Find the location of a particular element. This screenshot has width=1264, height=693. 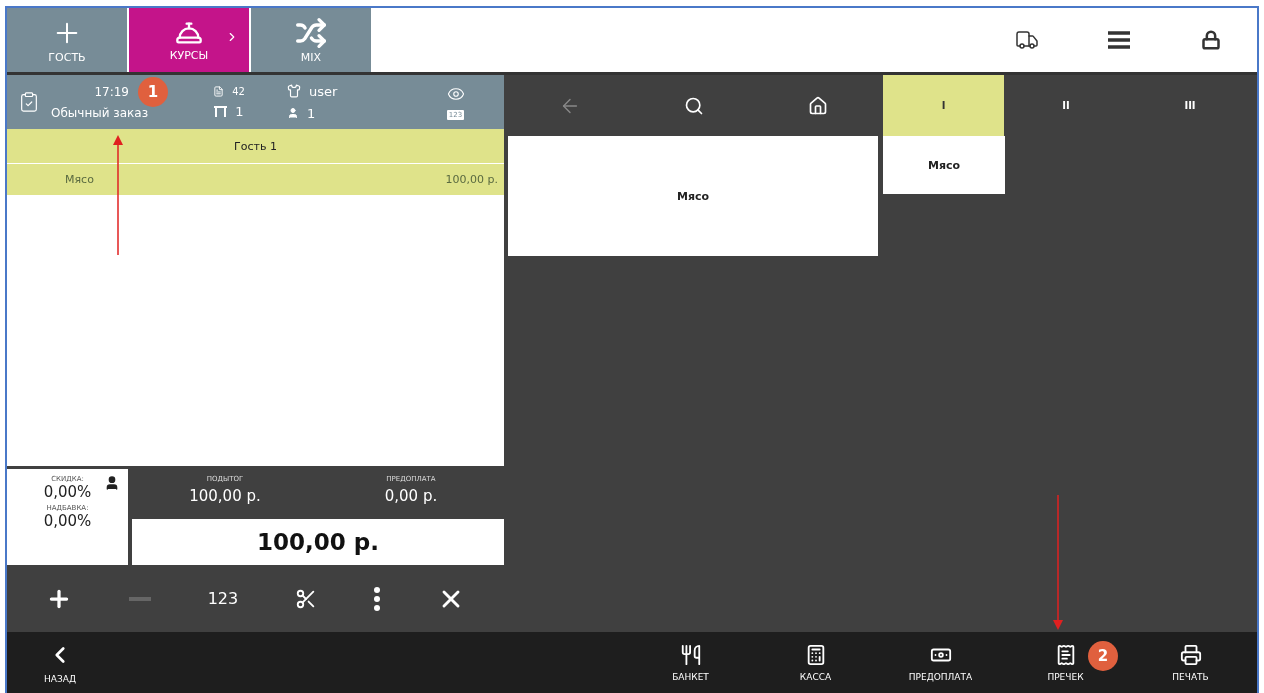

order-type: Обычный заказ is located at coordinates (100, 112).